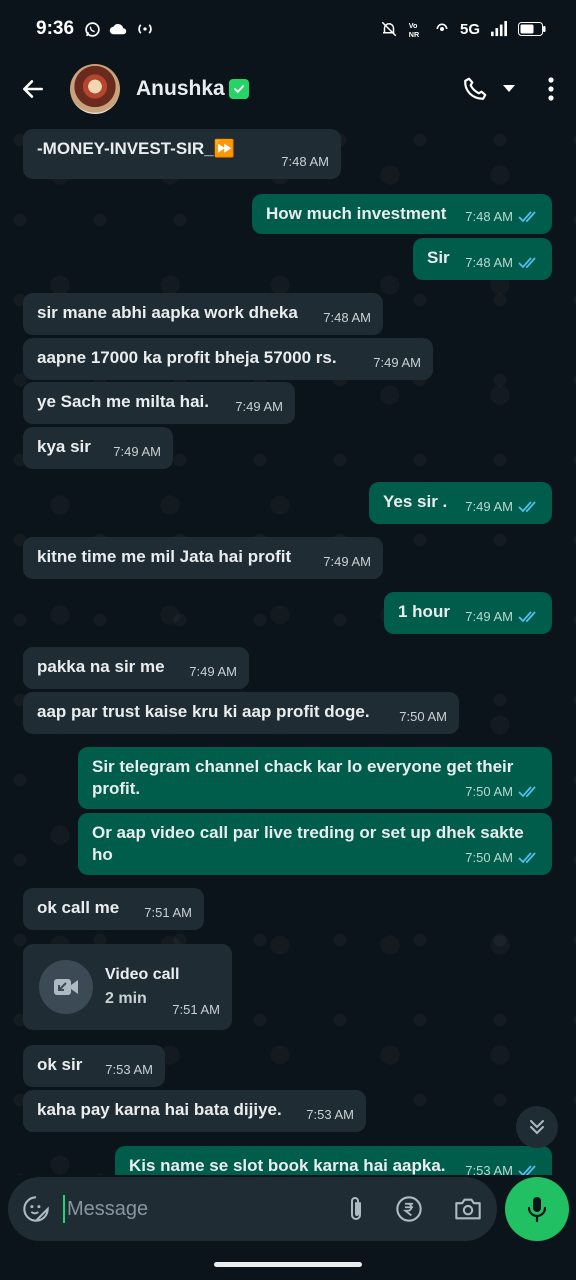  Describe the element at coordinates (159, 1109) in the screenshot. I see `message-text: kaha pay karna hai bata dijiye.` at that location.